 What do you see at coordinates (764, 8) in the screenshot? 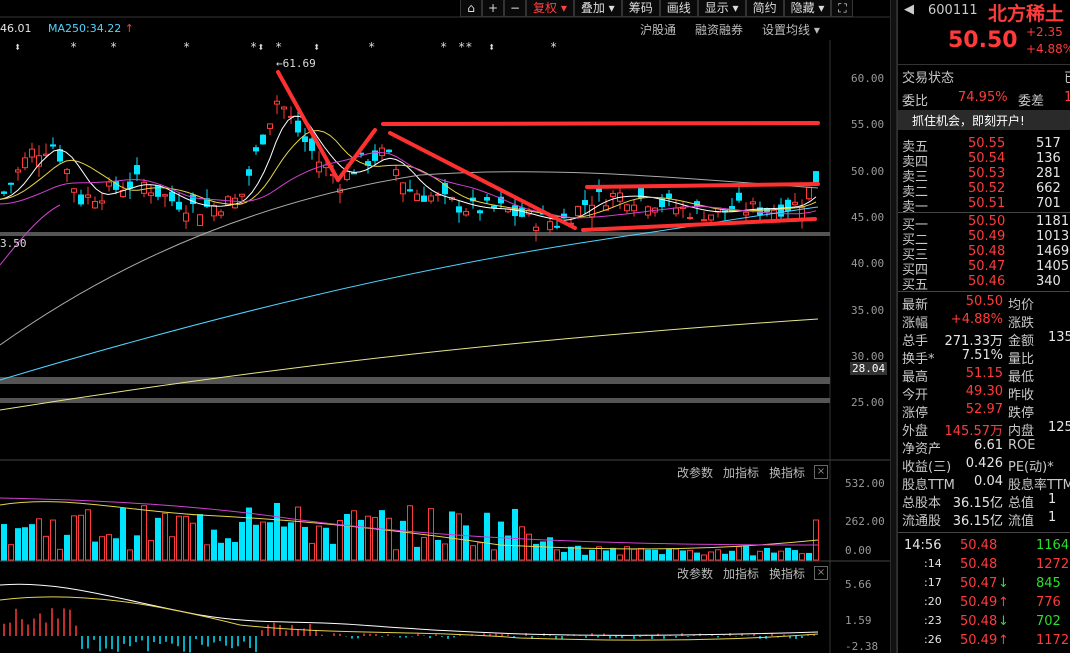
I see `simple-button: 简约` at bounding box center [764, 8].